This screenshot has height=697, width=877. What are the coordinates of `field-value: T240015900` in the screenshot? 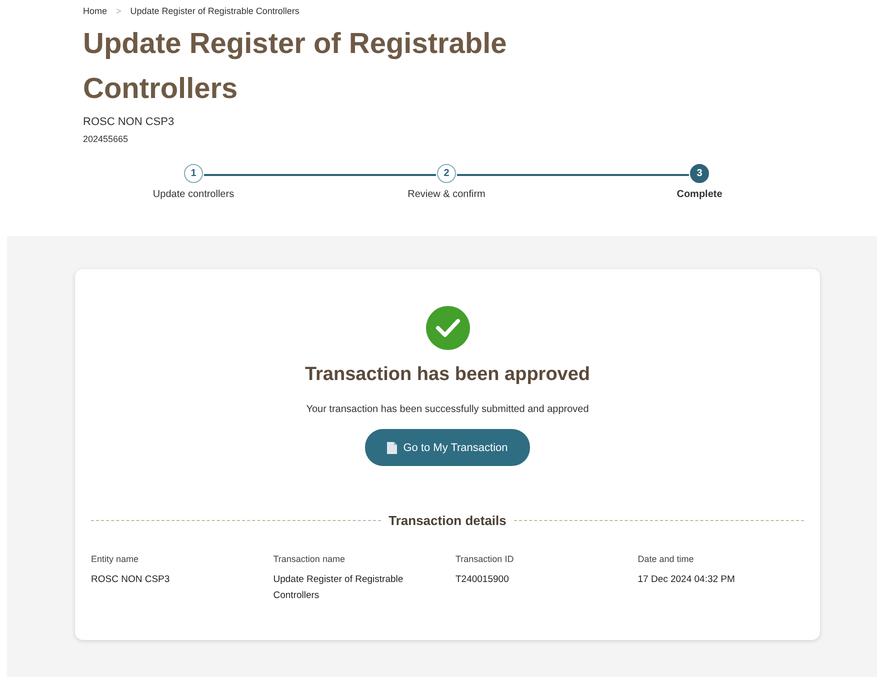 It's located at (483, 580).